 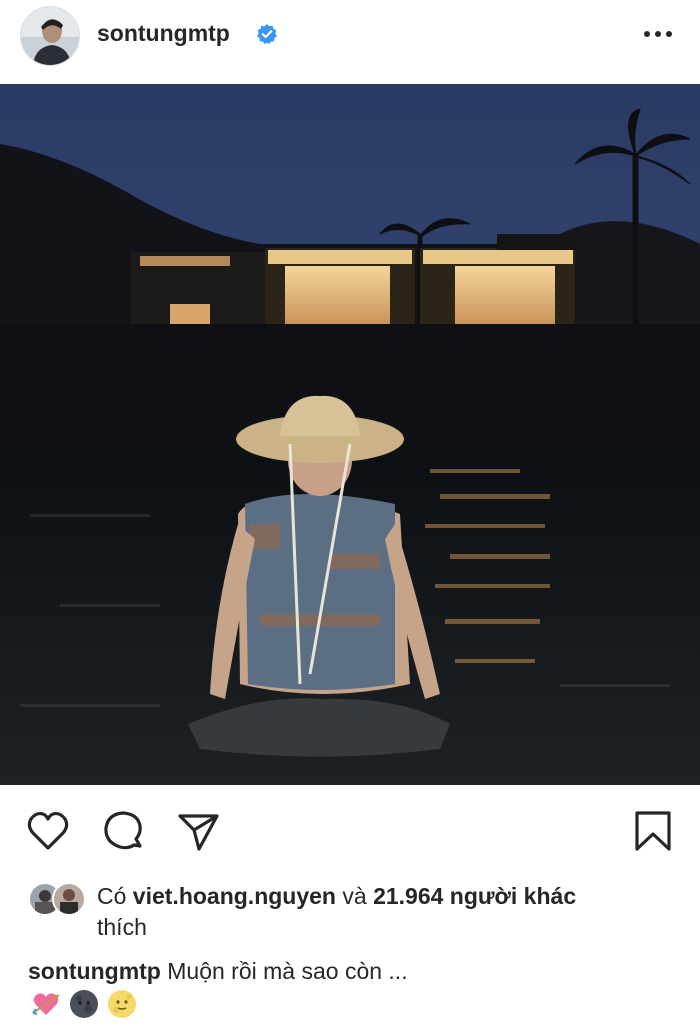 I want to click on likes-count: 21.964 người khác, so click(x=474, y=896).